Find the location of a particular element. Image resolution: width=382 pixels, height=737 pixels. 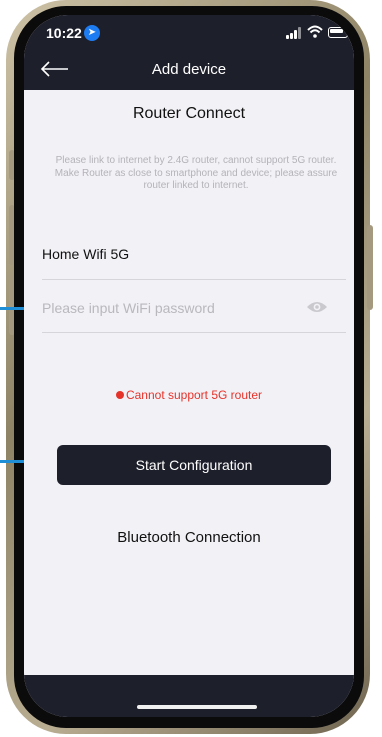

signal-icon is located at coordinates (294, 33).